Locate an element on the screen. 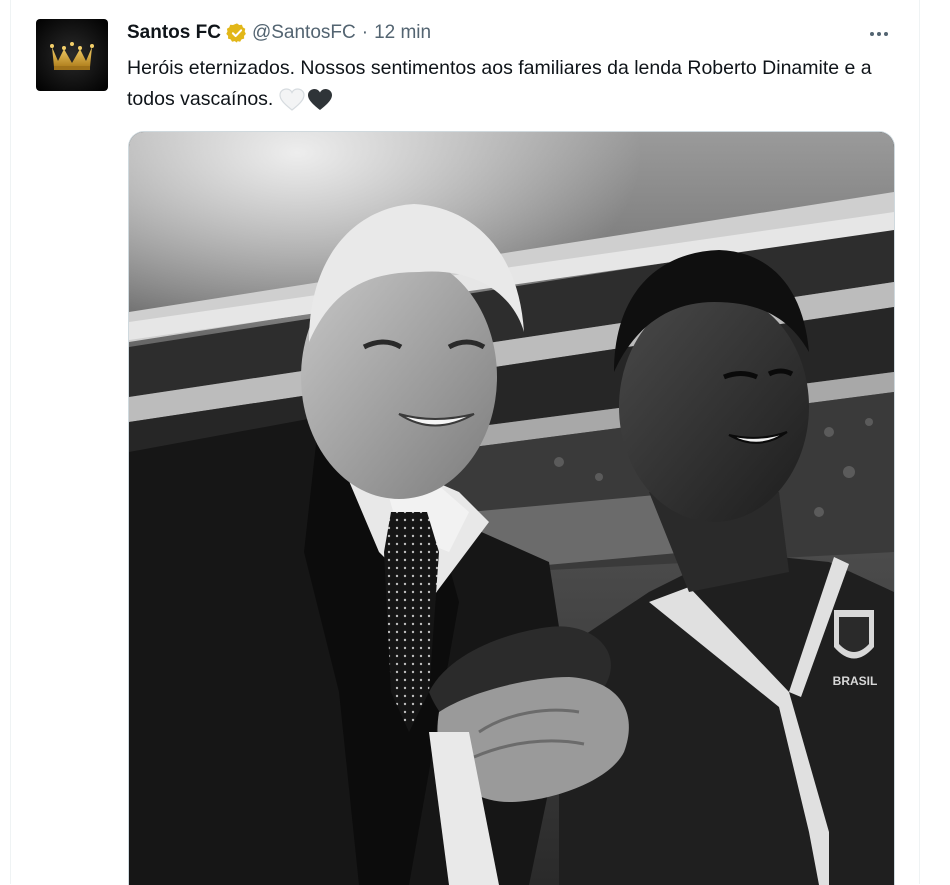 This screenshot has width=950, height=885. black-heart-emoji-icon is located at coordinates (320, 100).